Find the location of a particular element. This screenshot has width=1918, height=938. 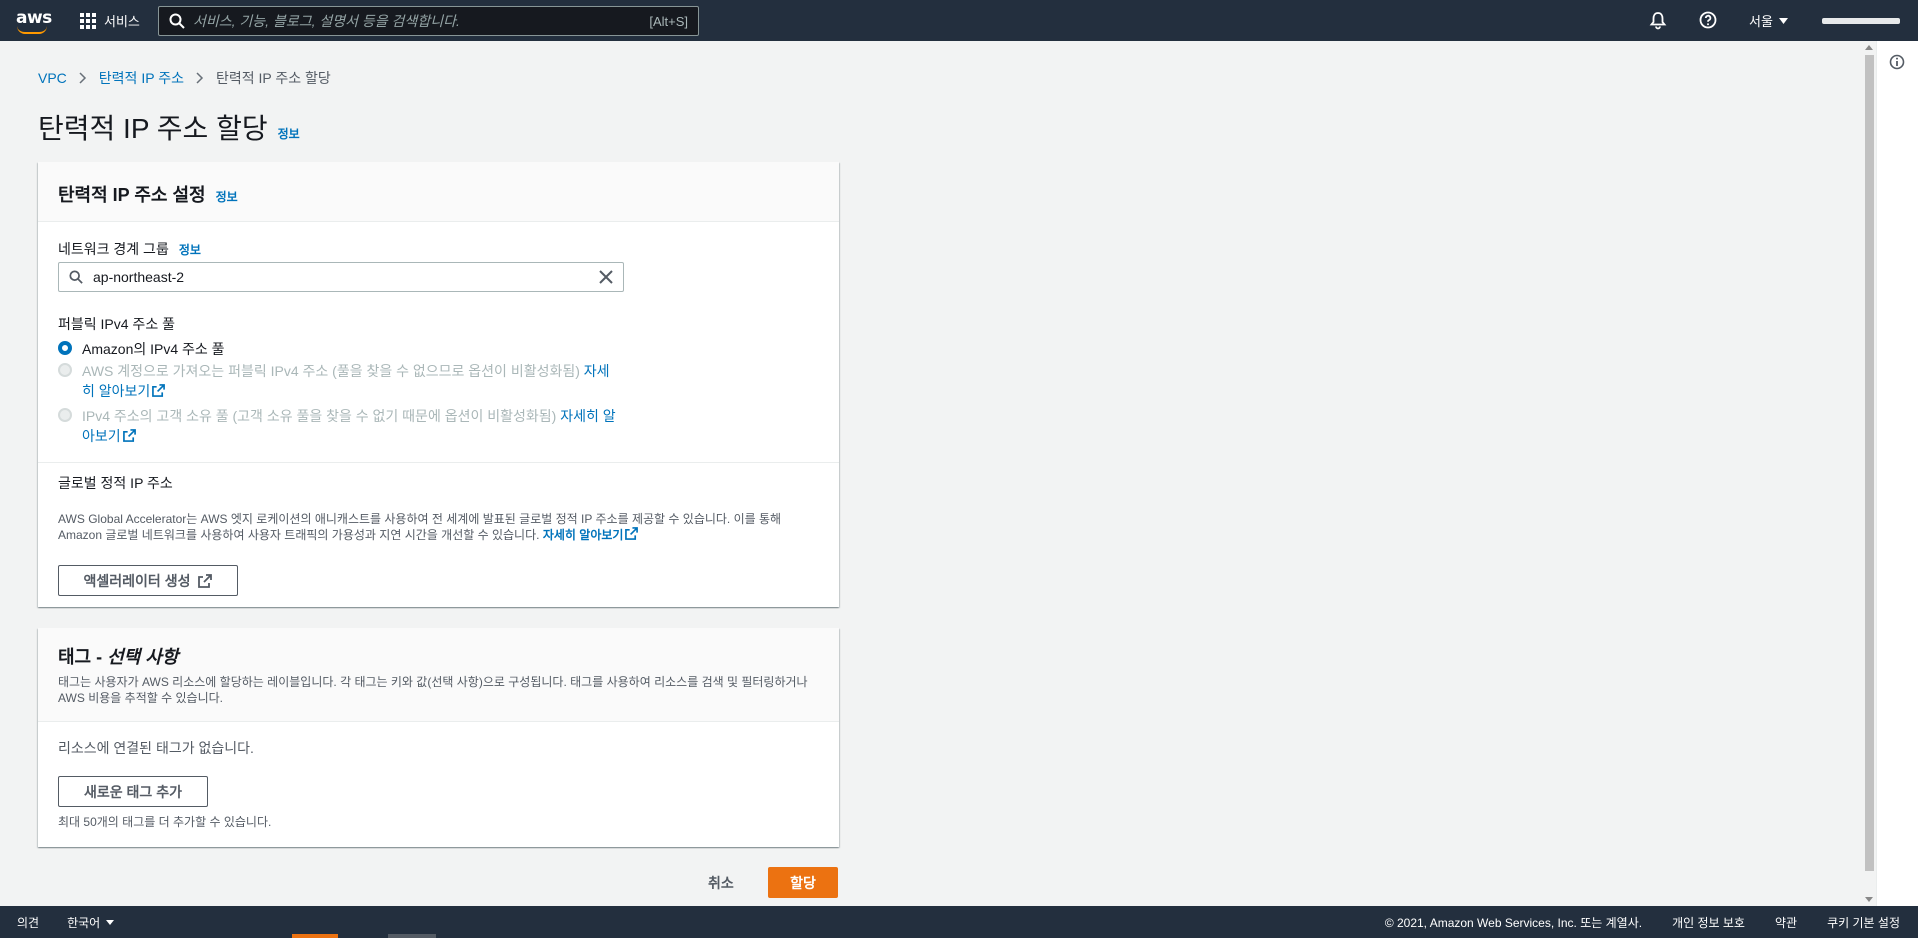

privacy-link: 개인 정보 보호 is located at coordinates (1708, 922).